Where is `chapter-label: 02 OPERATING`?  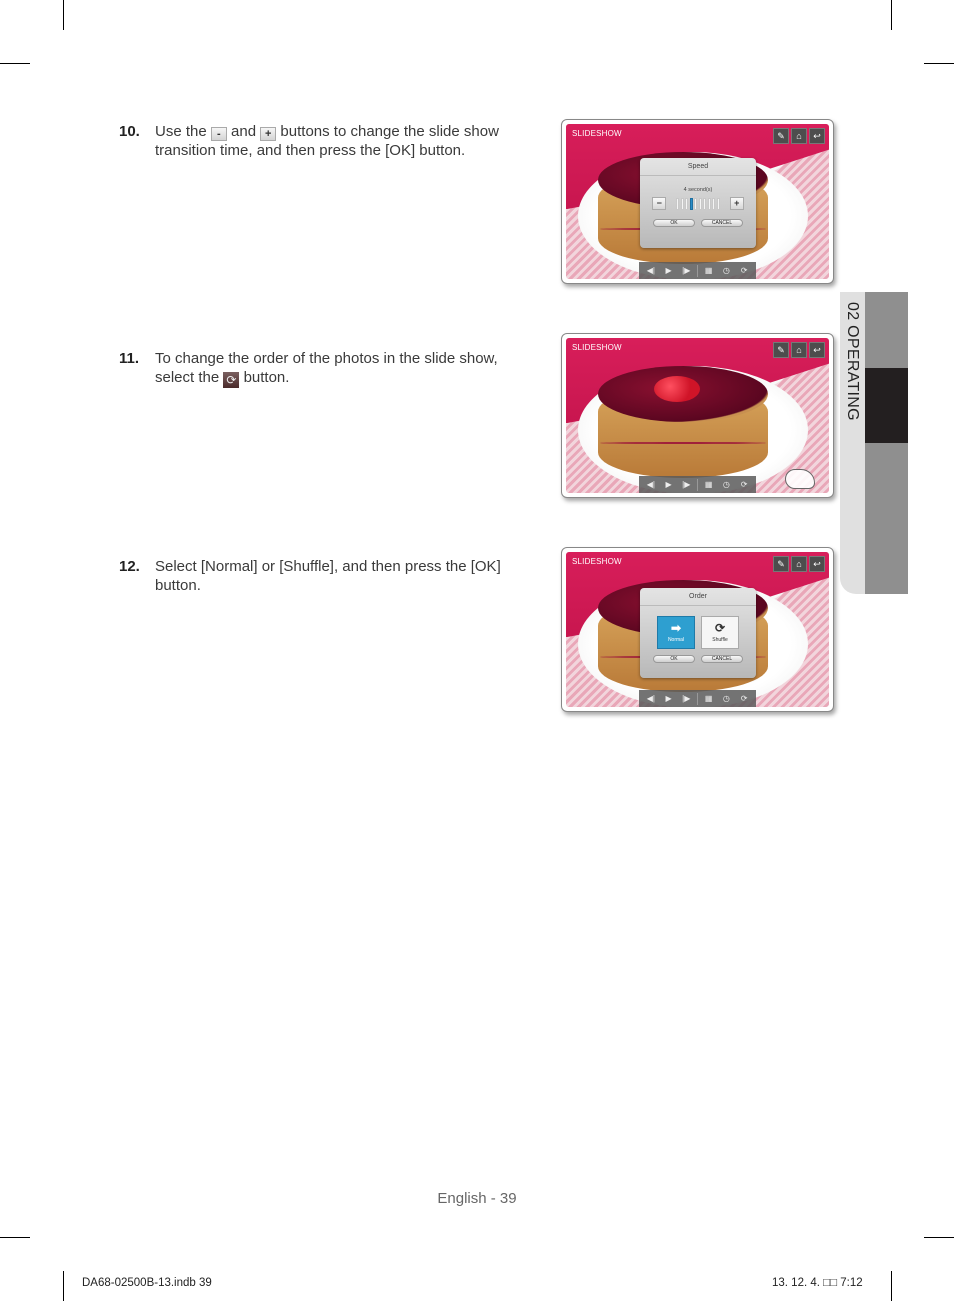 chapter-label: 02 OPERATING is located at coordinates (852, 361).